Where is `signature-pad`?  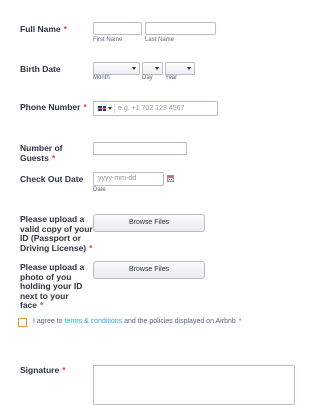 signature-pad is located at coordinates (194, 385).